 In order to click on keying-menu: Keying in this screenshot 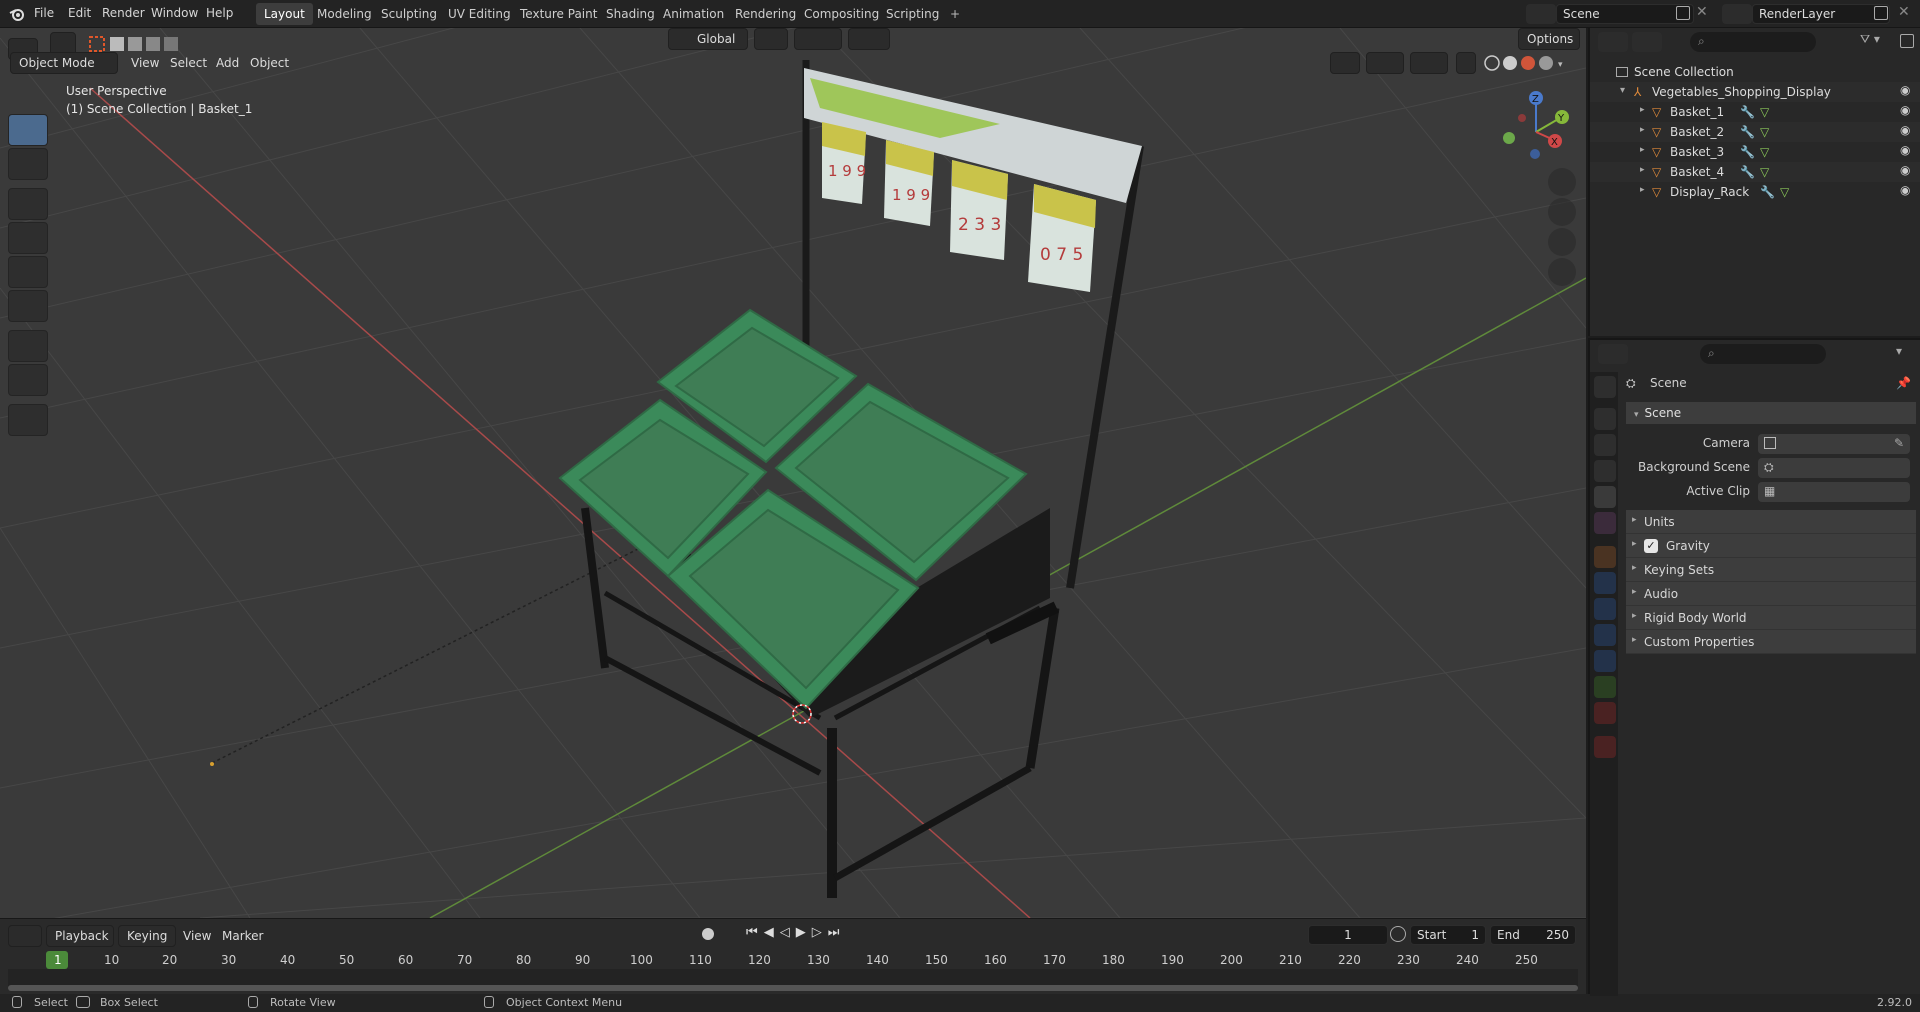, I will do `click(147, 936)`.